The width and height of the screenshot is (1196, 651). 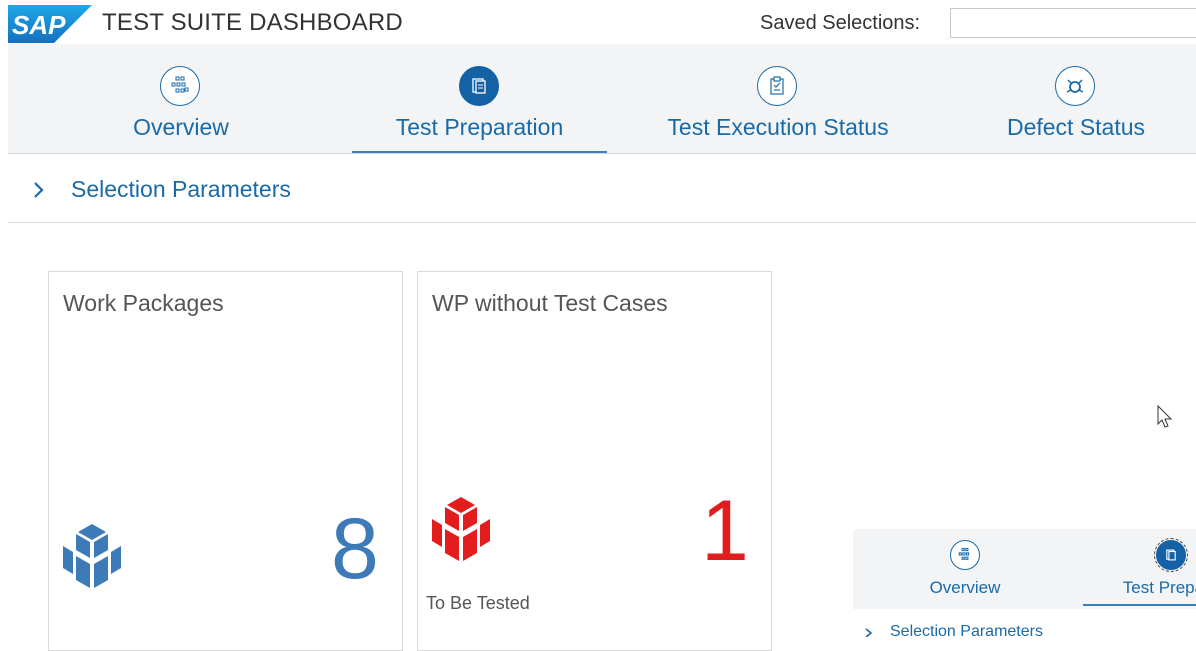 I want to click on selection-parameters-label: Selection Parameters, so click(x=181, y=189).